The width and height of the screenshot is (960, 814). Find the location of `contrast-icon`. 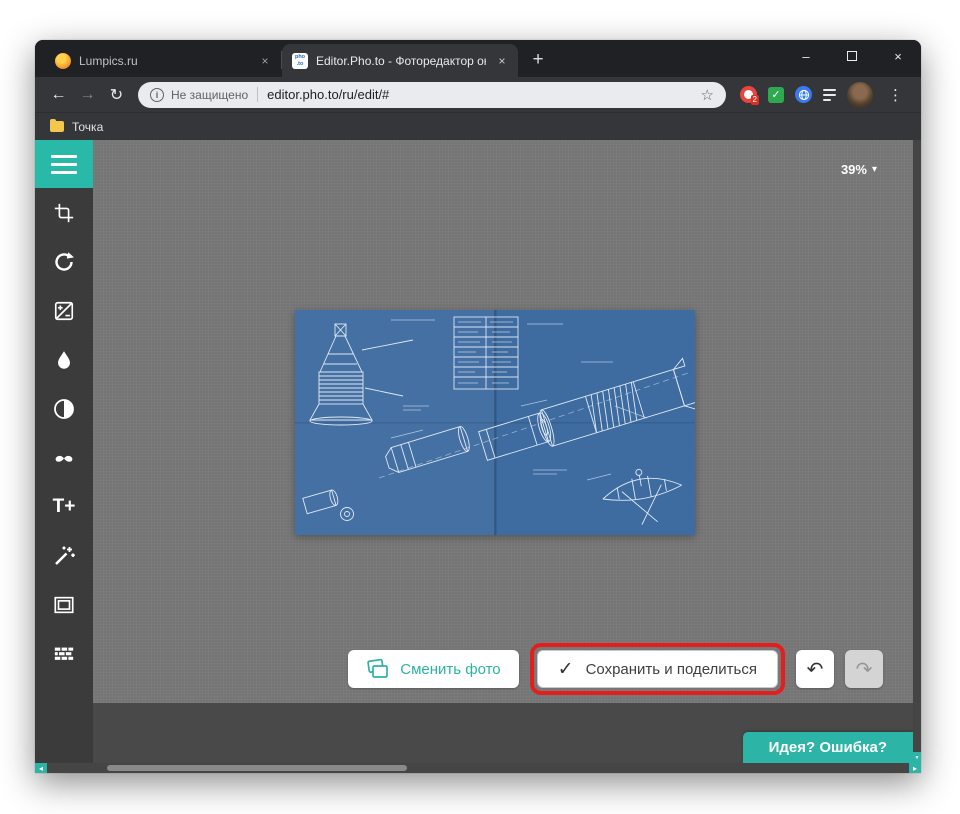

contrast-icon is located at coordinates (64, 408).